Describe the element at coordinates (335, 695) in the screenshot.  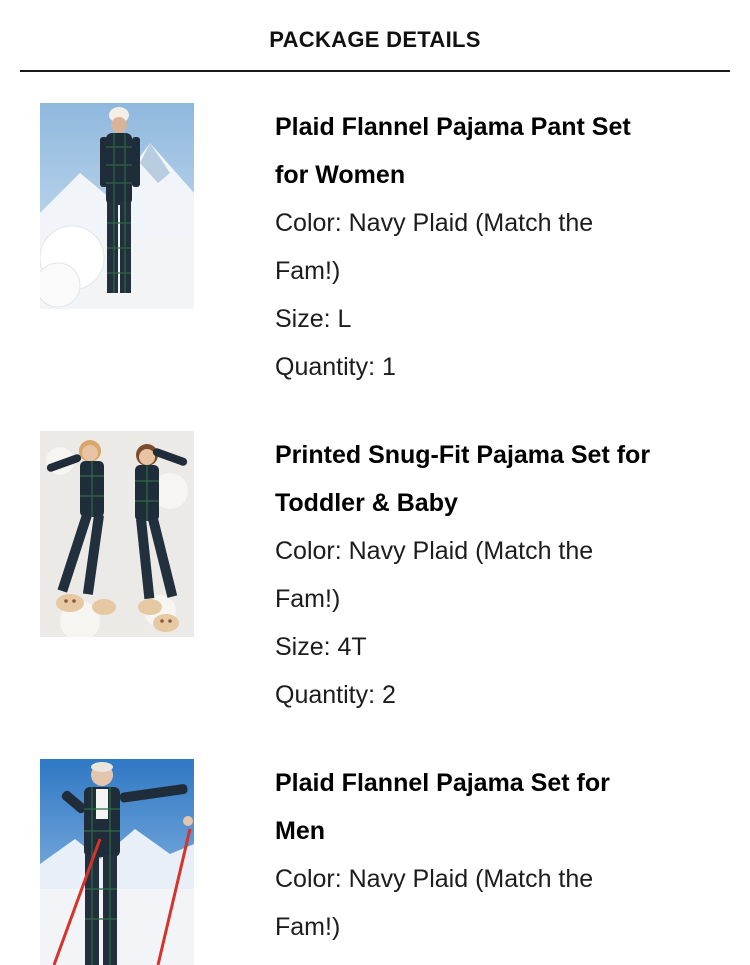
I see `item-quantity: Quantity: 2` at that location.